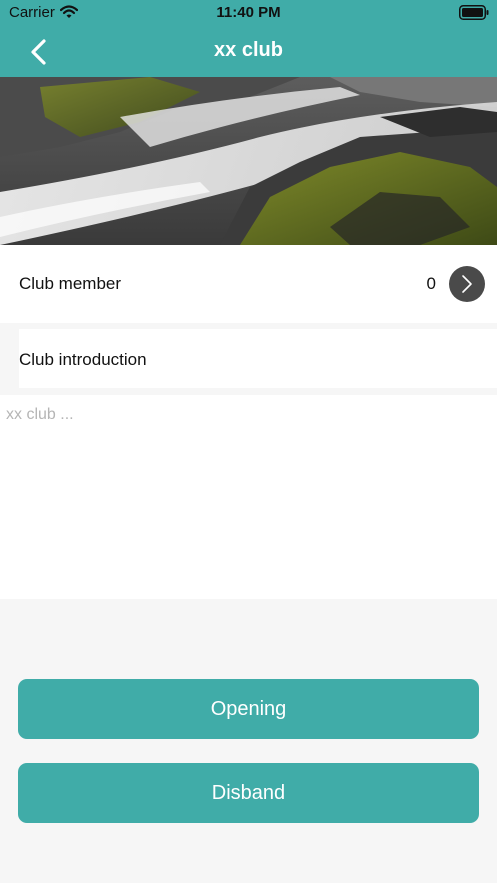 The width and height of the screenshot is (497, 883). I want to click on club-member-count: 0, so click(431, 283).